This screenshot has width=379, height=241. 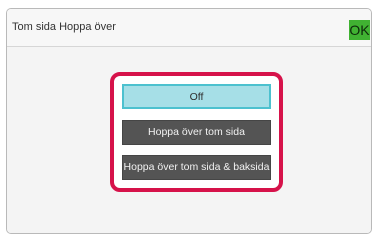 What do you see at coordinates (196, 96) in the screenshot?
I see `option-off-button: Off` at bounding box center [196, 96].